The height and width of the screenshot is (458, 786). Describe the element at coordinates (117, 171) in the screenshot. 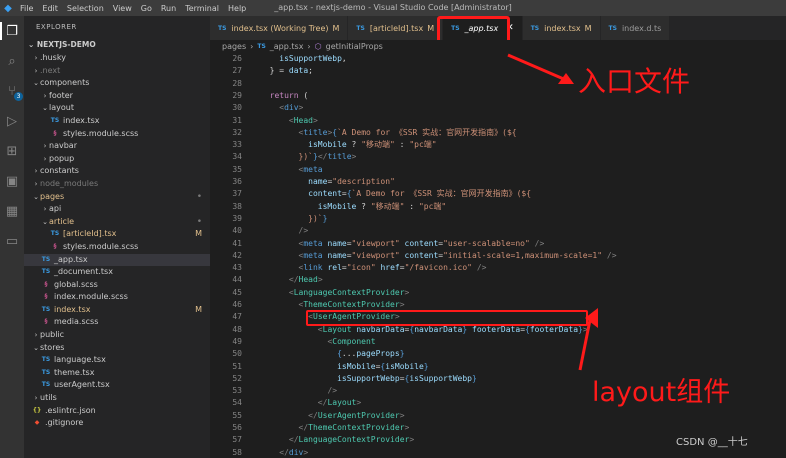

I see `tree-folder: › constants` at that location.